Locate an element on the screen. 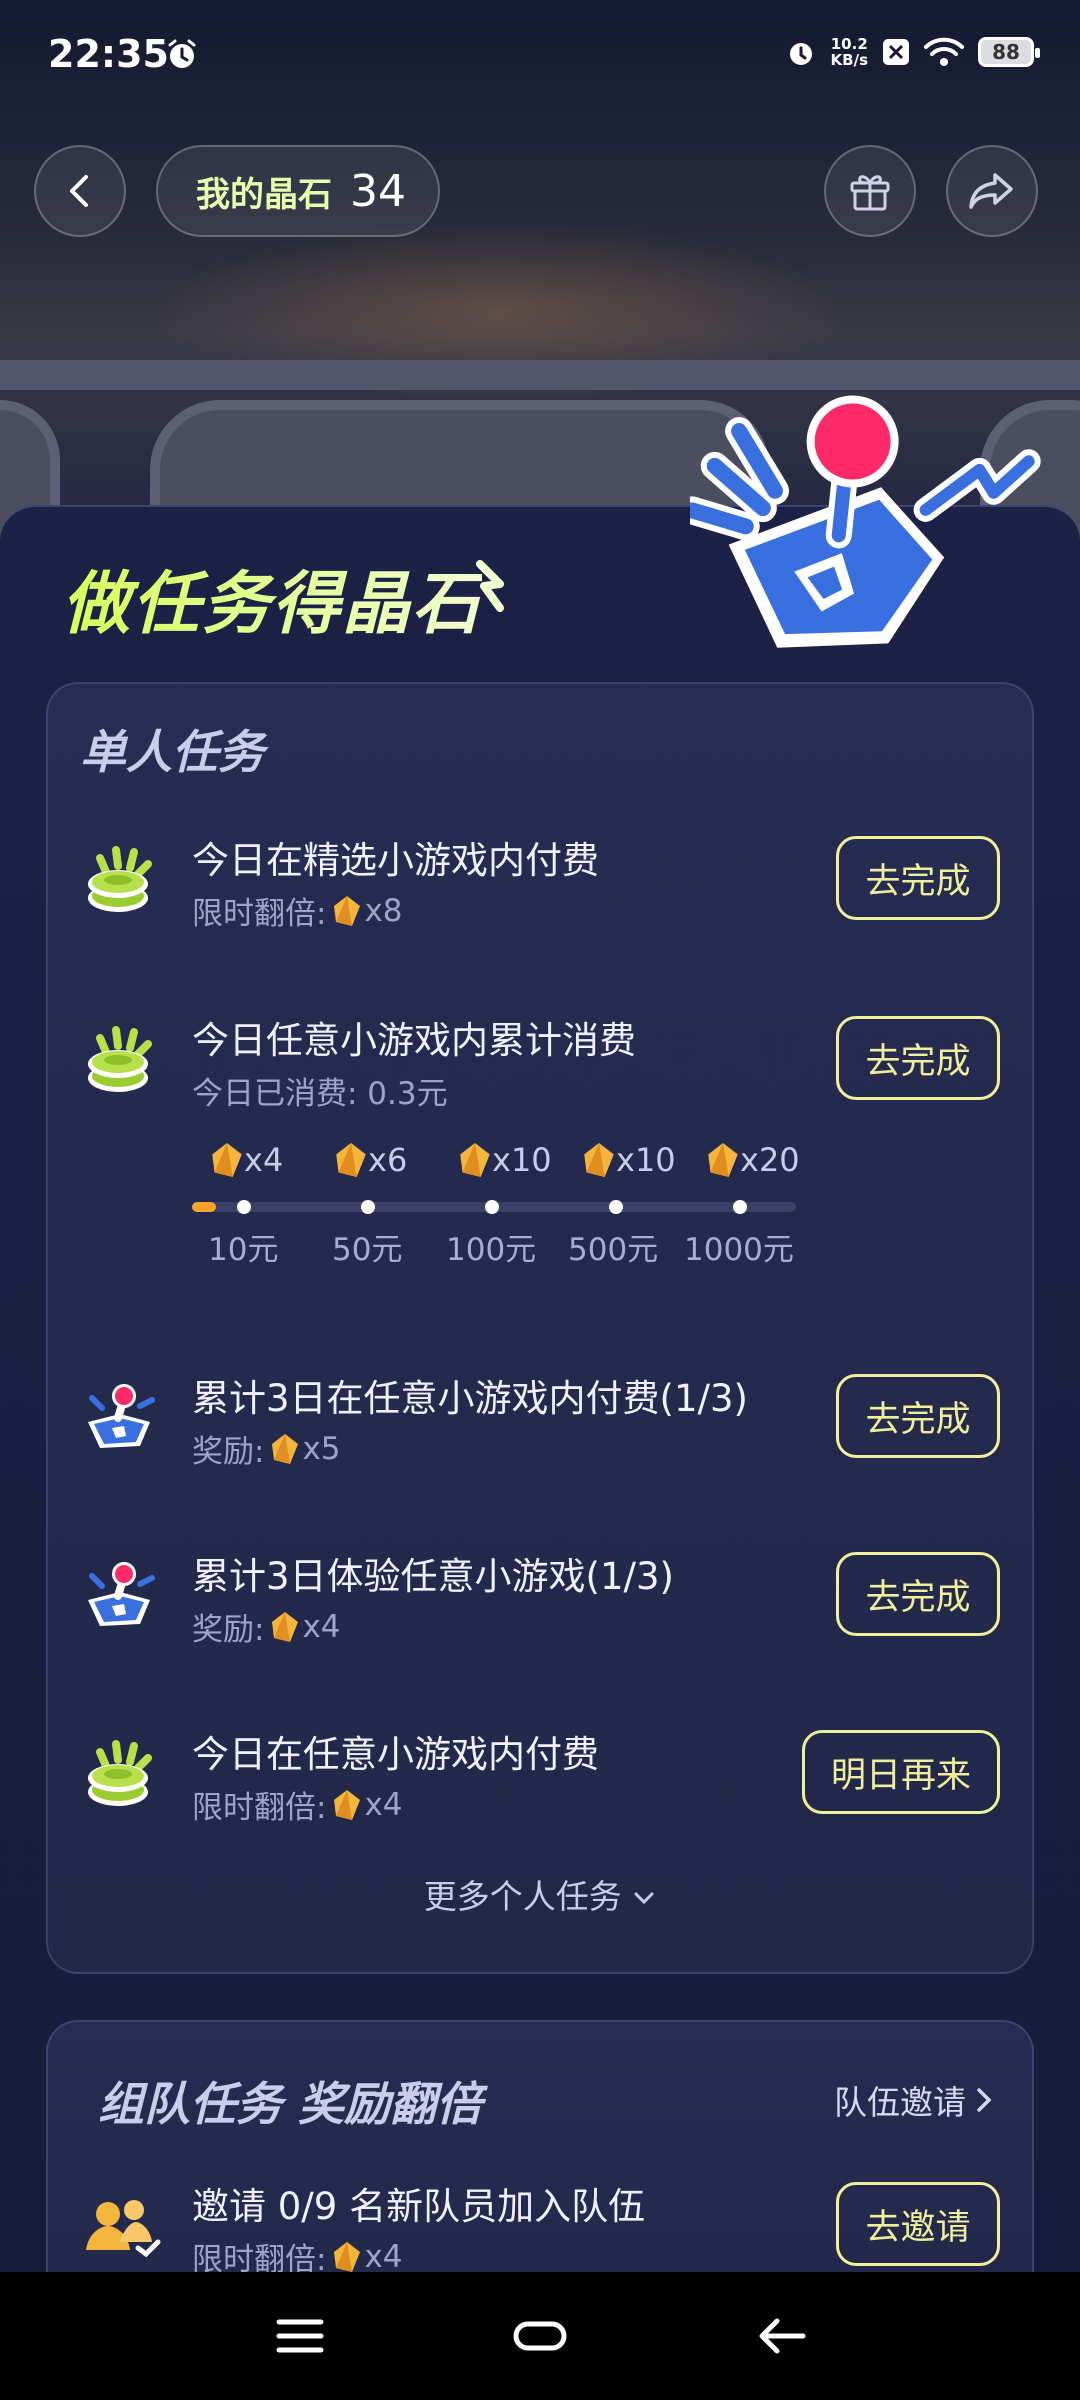  back-nav-button is located at coordinates (782, 2336).